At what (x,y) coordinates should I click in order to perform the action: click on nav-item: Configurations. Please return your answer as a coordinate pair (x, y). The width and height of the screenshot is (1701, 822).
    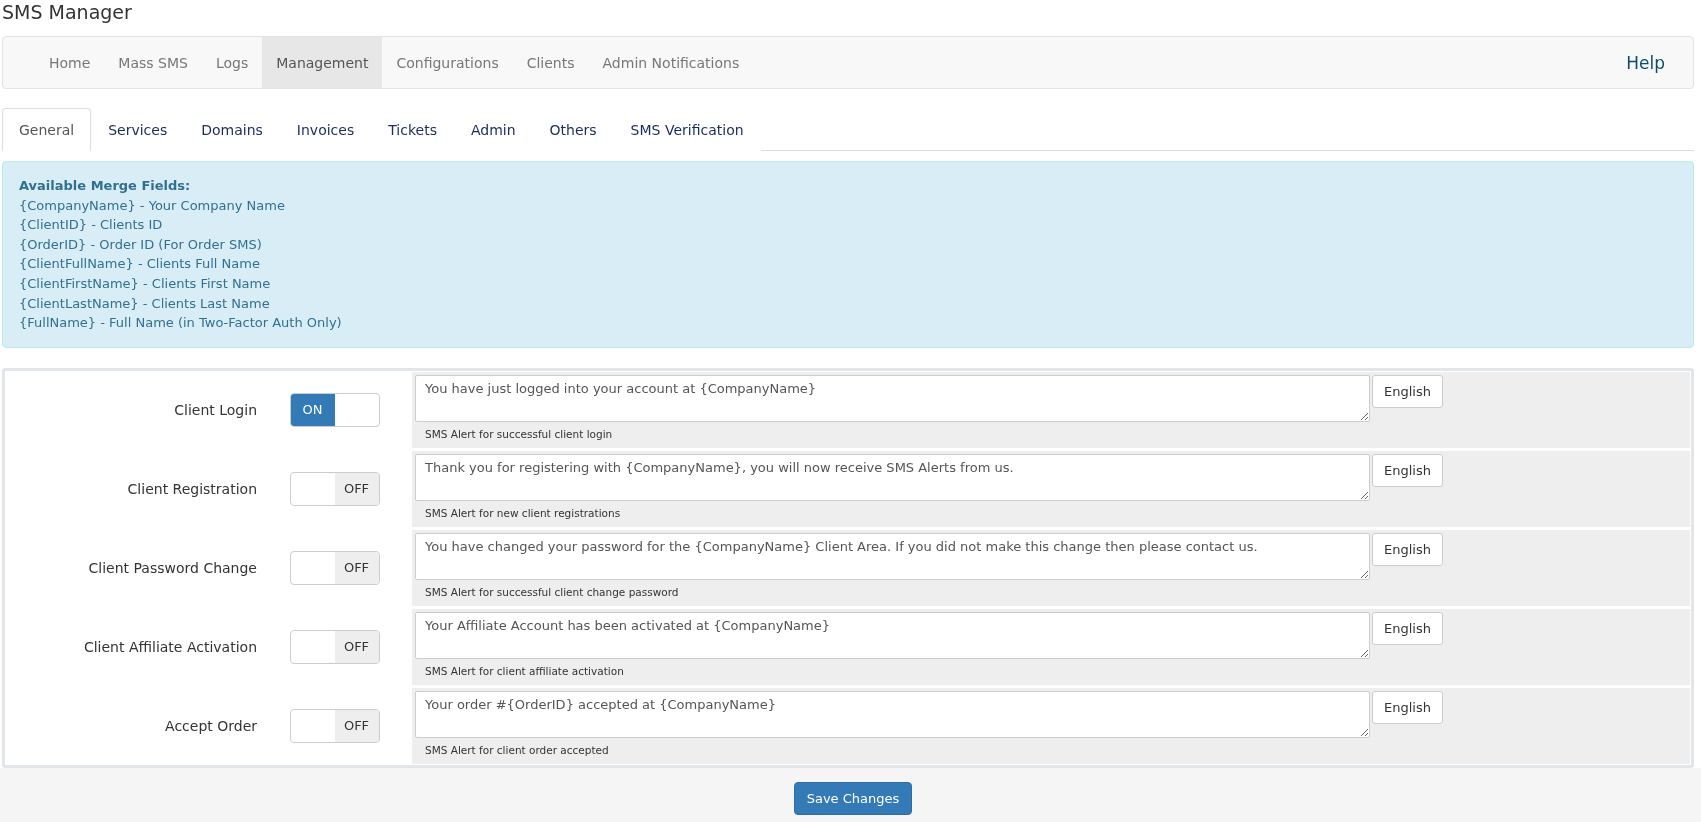
    Looking at the image, I should click on (447, 62).